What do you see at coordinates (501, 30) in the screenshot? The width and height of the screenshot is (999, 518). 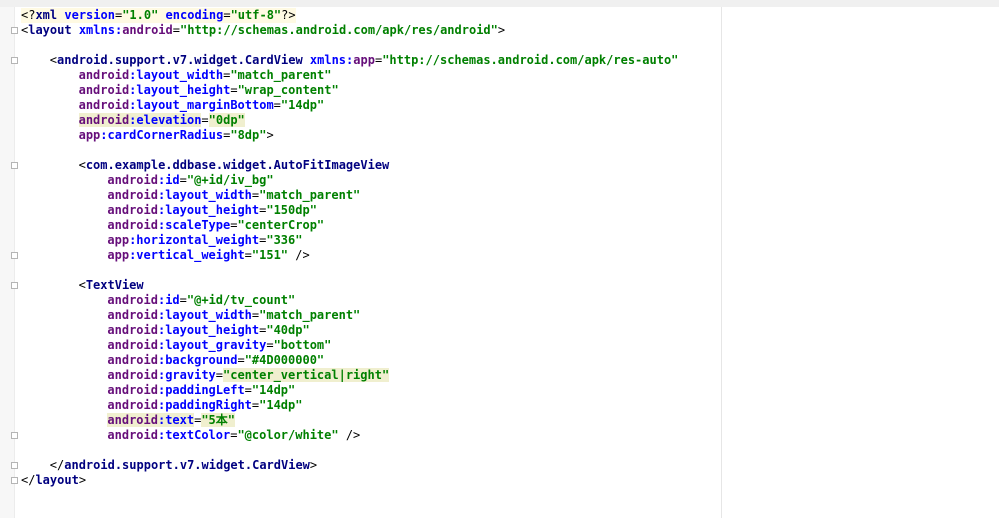 I see `code-token: >` at bounding box center [501, 30].